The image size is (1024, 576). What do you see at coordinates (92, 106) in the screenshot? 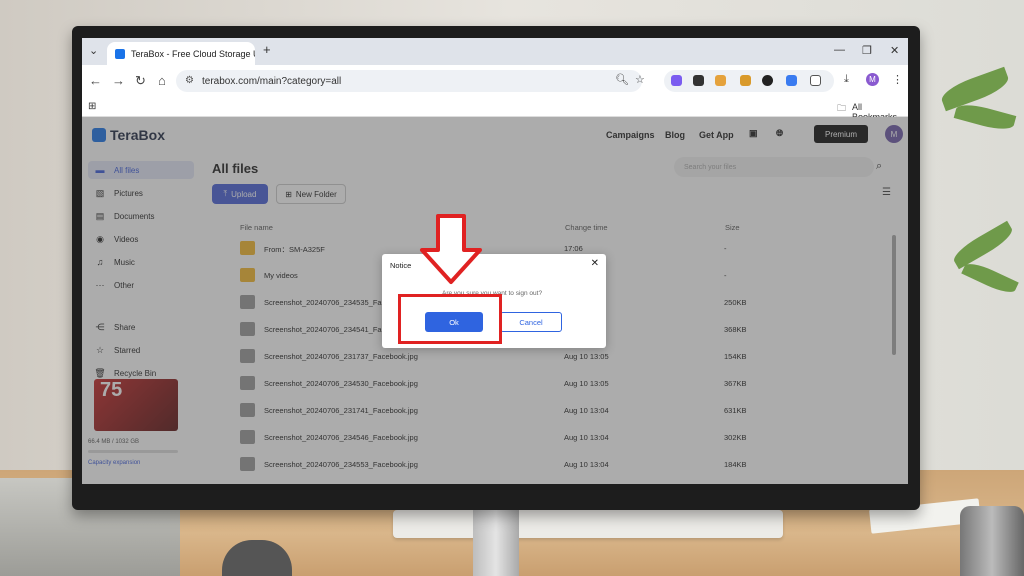
I see `apps-grid-icon: ⊞` at bounding box center [92, 106].